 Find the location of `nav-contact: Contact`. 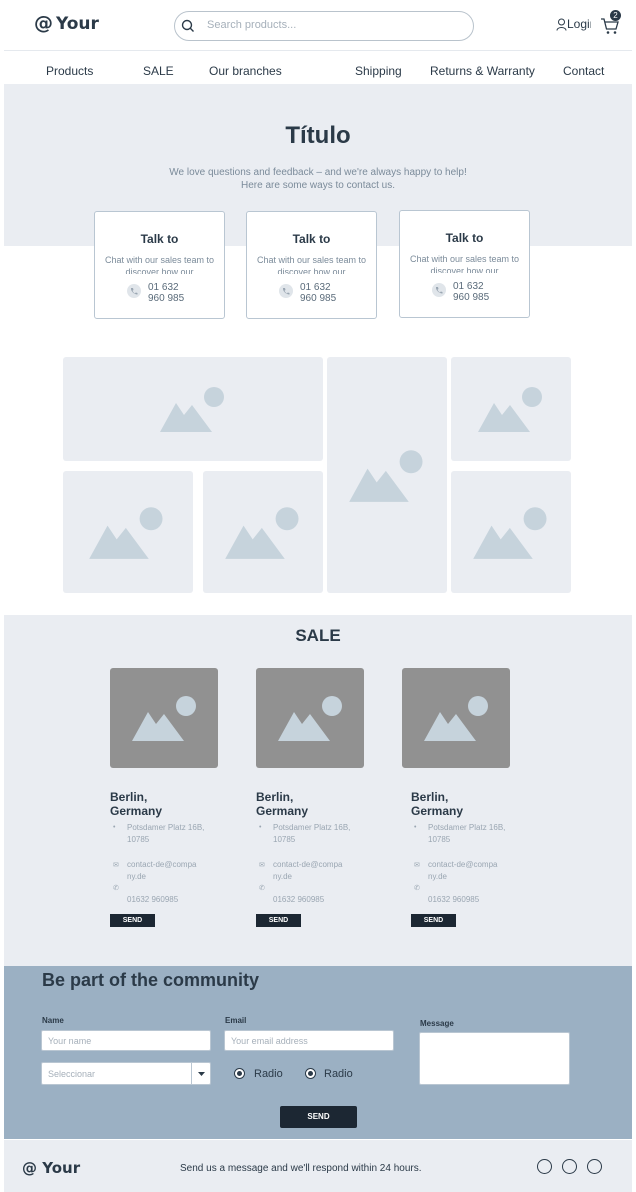

nav-contact: Contact is located at coordinates (583, 71).